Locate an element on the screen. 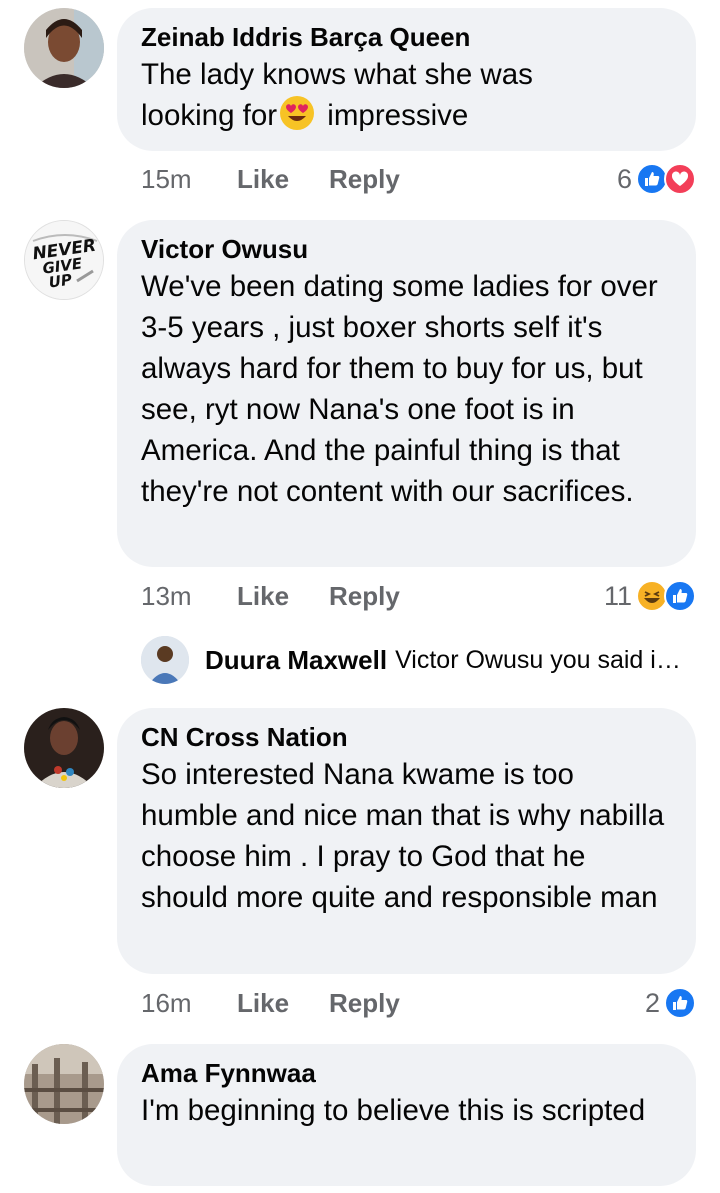 This screenshot has height=1193, width=720. comment-time: 16m is located at coordinates (189, 1003).